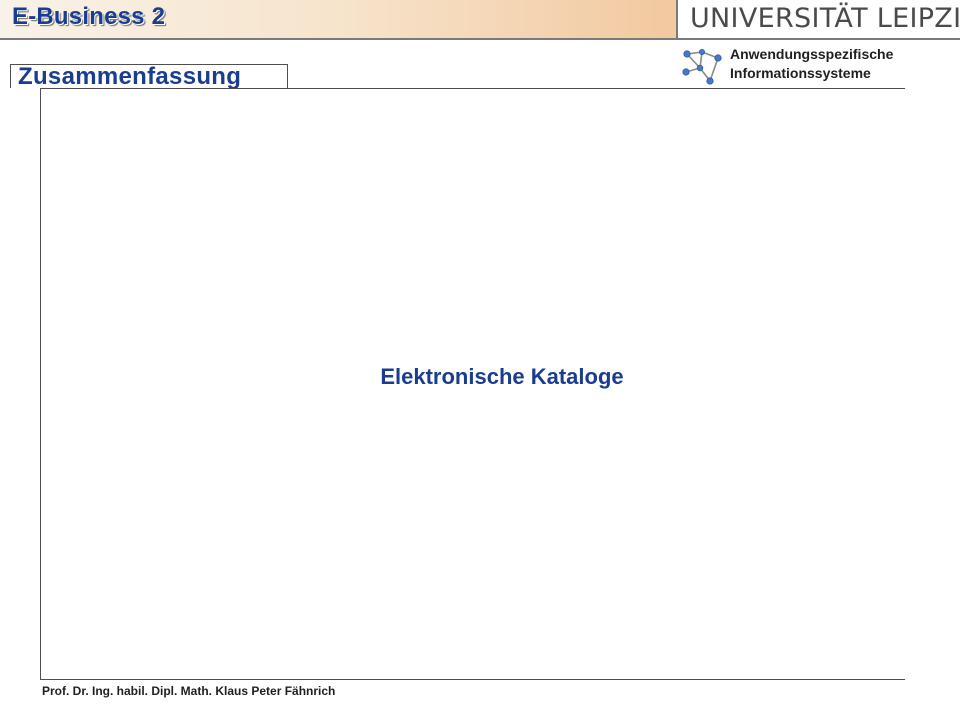 This screenshot has width=960, height=720. I want to click on university-logo: UNIVERSITÄT LEIPZIG, so click(818, 20).